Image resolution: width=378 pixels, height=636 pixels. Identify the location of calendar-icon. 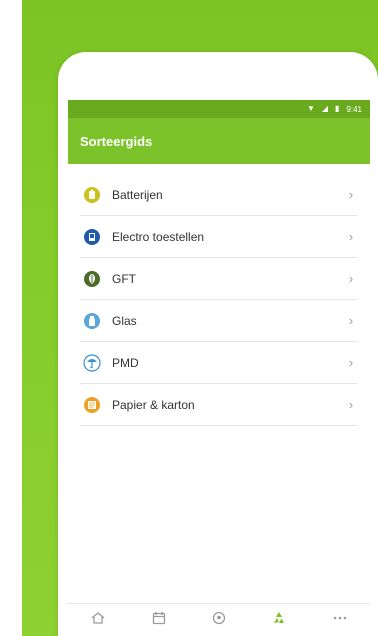
(159, 620).